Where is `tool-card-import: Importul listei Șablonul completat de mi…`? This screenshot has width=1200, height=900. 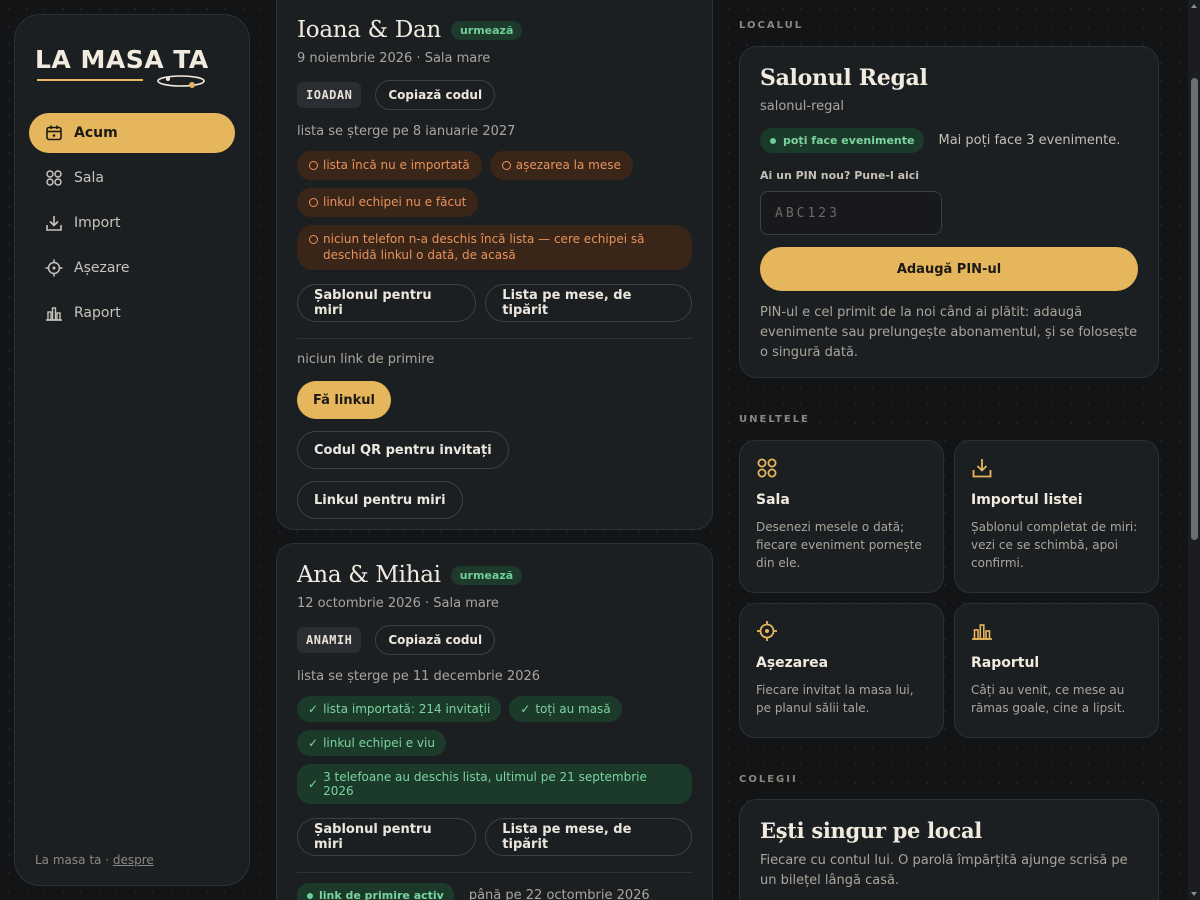
tool-card-import: Importul listei Șablonul completat de mi… is located at coordinates (1056, 516).